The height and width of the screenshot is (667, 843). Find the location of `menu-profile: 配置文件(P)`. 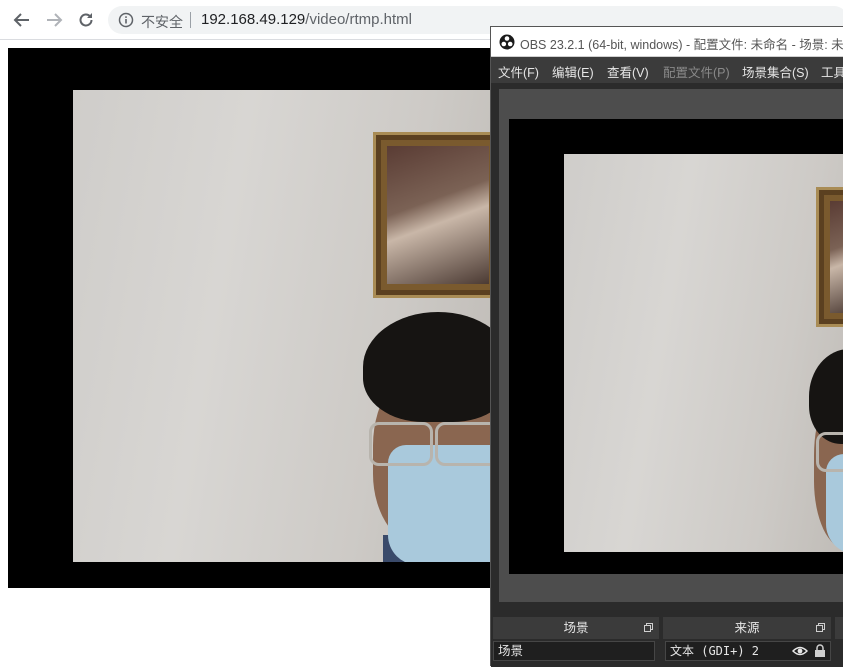

menu-profile: 配置文件(P) is located at coordinates (696, 71).